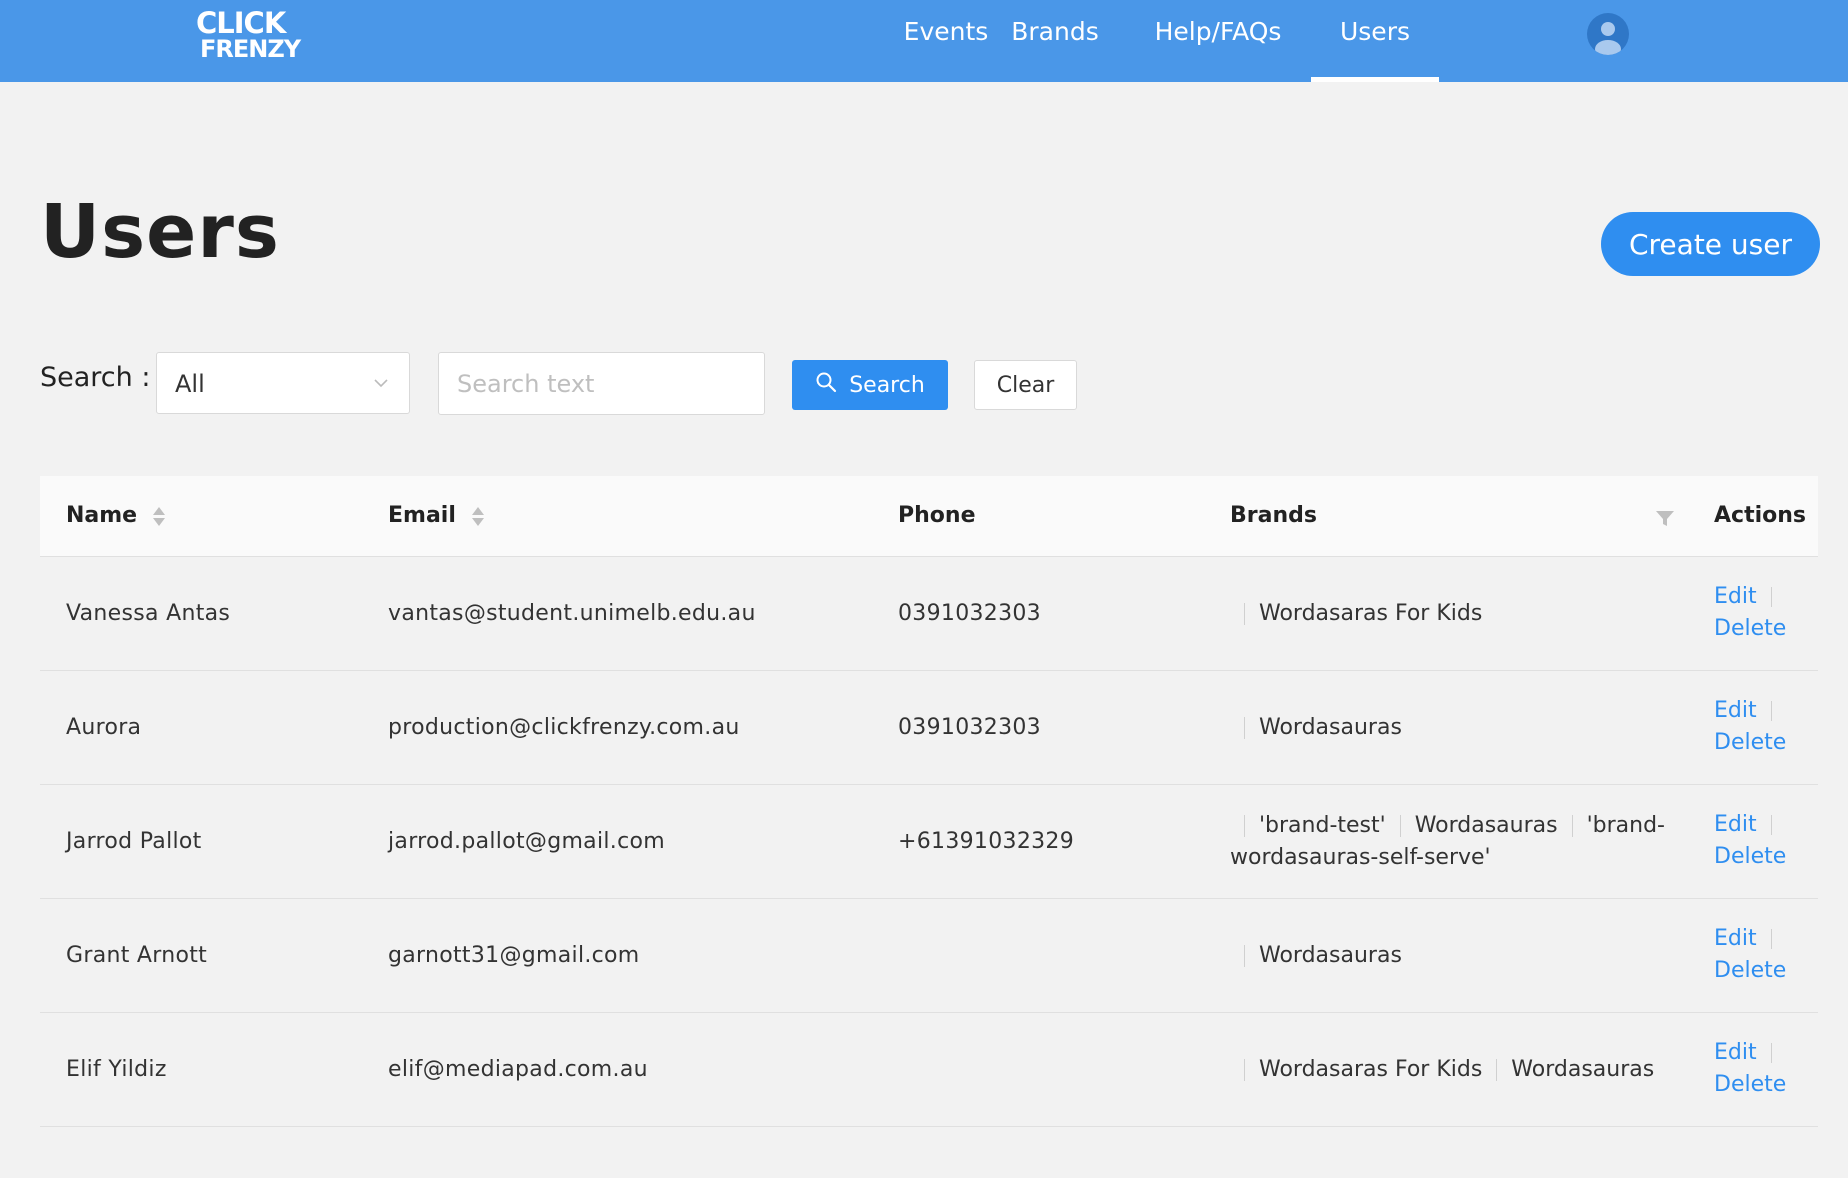  What do you see at coordinates (422, 515) in the screenshot?
I see `header-email-label: Email` at bounding box center [422, 515].